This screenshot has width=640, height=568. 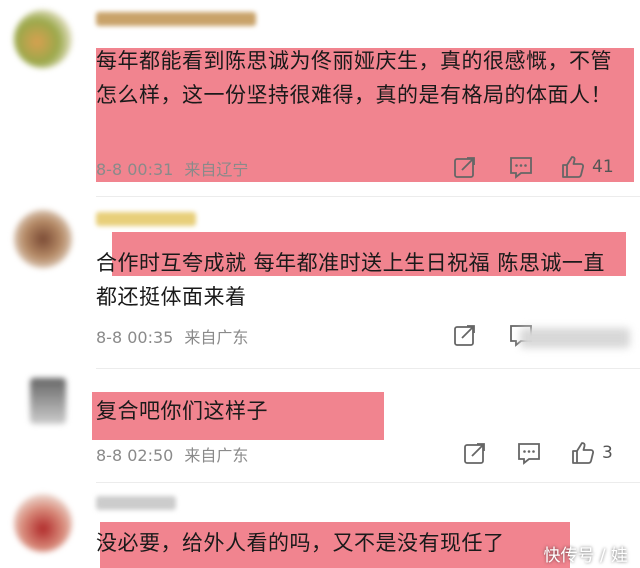 What do you see at coordinates (135, 455) in the screenshot?
I see `comment-time: 8-8 02:50` at bounding box center [135, 455].